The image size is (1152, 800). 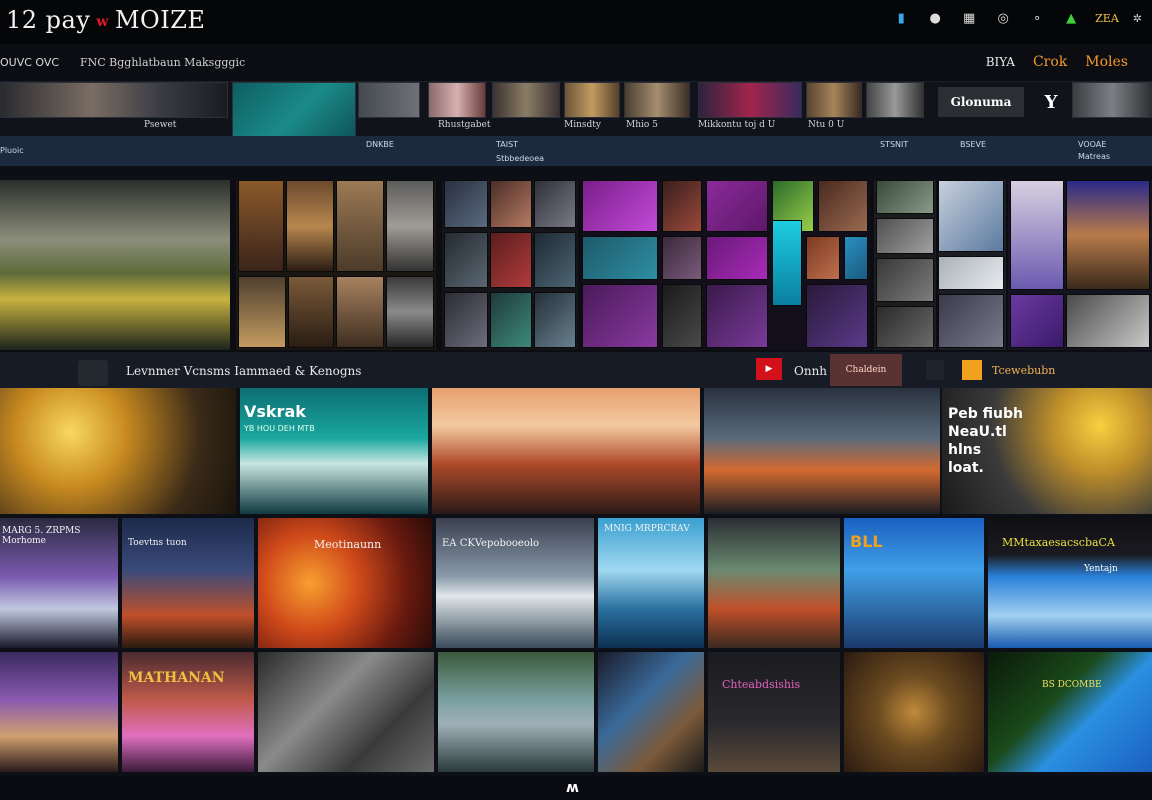 I want to click on globe-icon: ◎, so click(x=1003, y=18).